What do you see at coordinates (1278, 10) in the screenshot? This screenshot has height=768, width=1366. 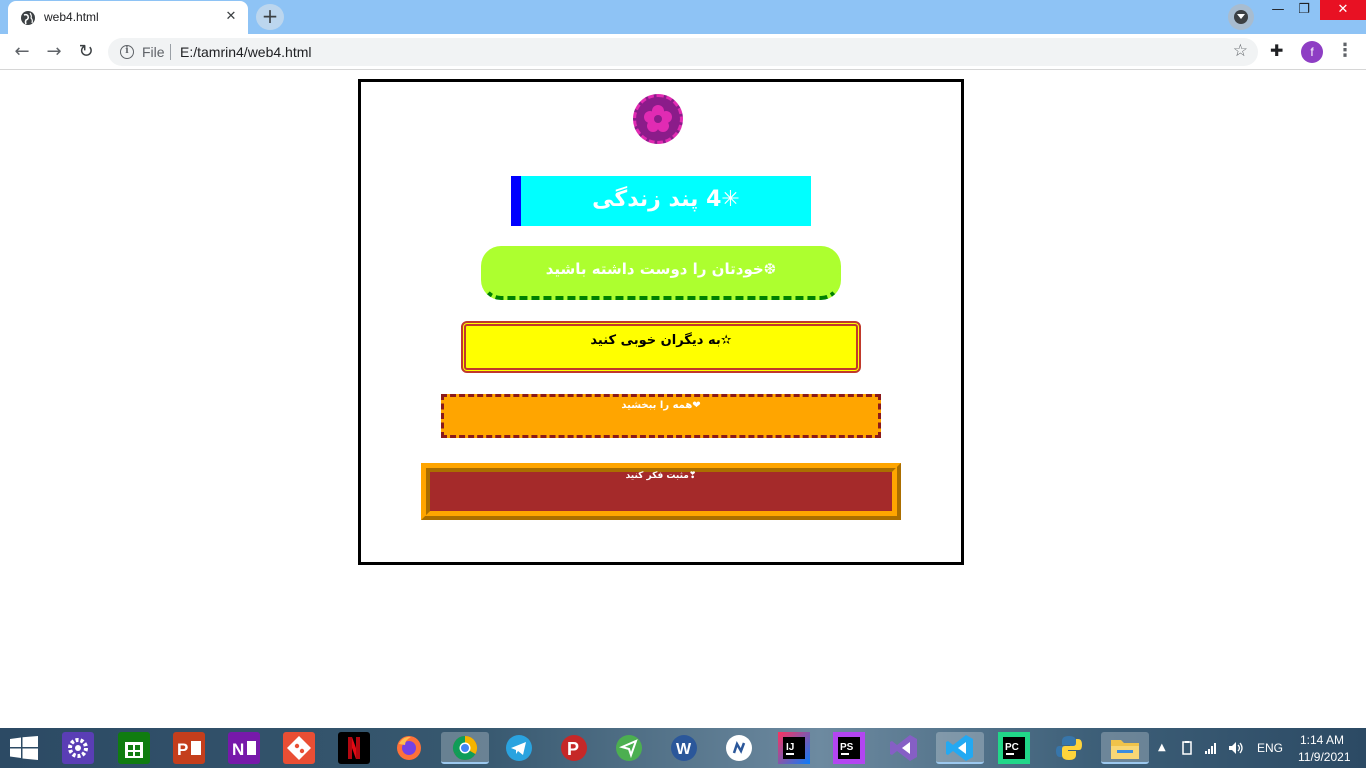 I see `minimize-button: —` at bounding box center [1278, 10].